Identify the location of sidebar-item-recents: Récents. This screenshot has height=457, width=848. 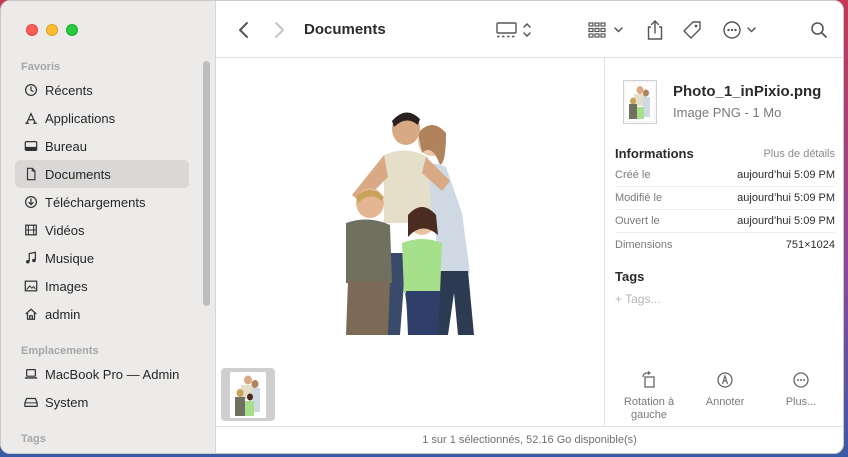
(102, 90).